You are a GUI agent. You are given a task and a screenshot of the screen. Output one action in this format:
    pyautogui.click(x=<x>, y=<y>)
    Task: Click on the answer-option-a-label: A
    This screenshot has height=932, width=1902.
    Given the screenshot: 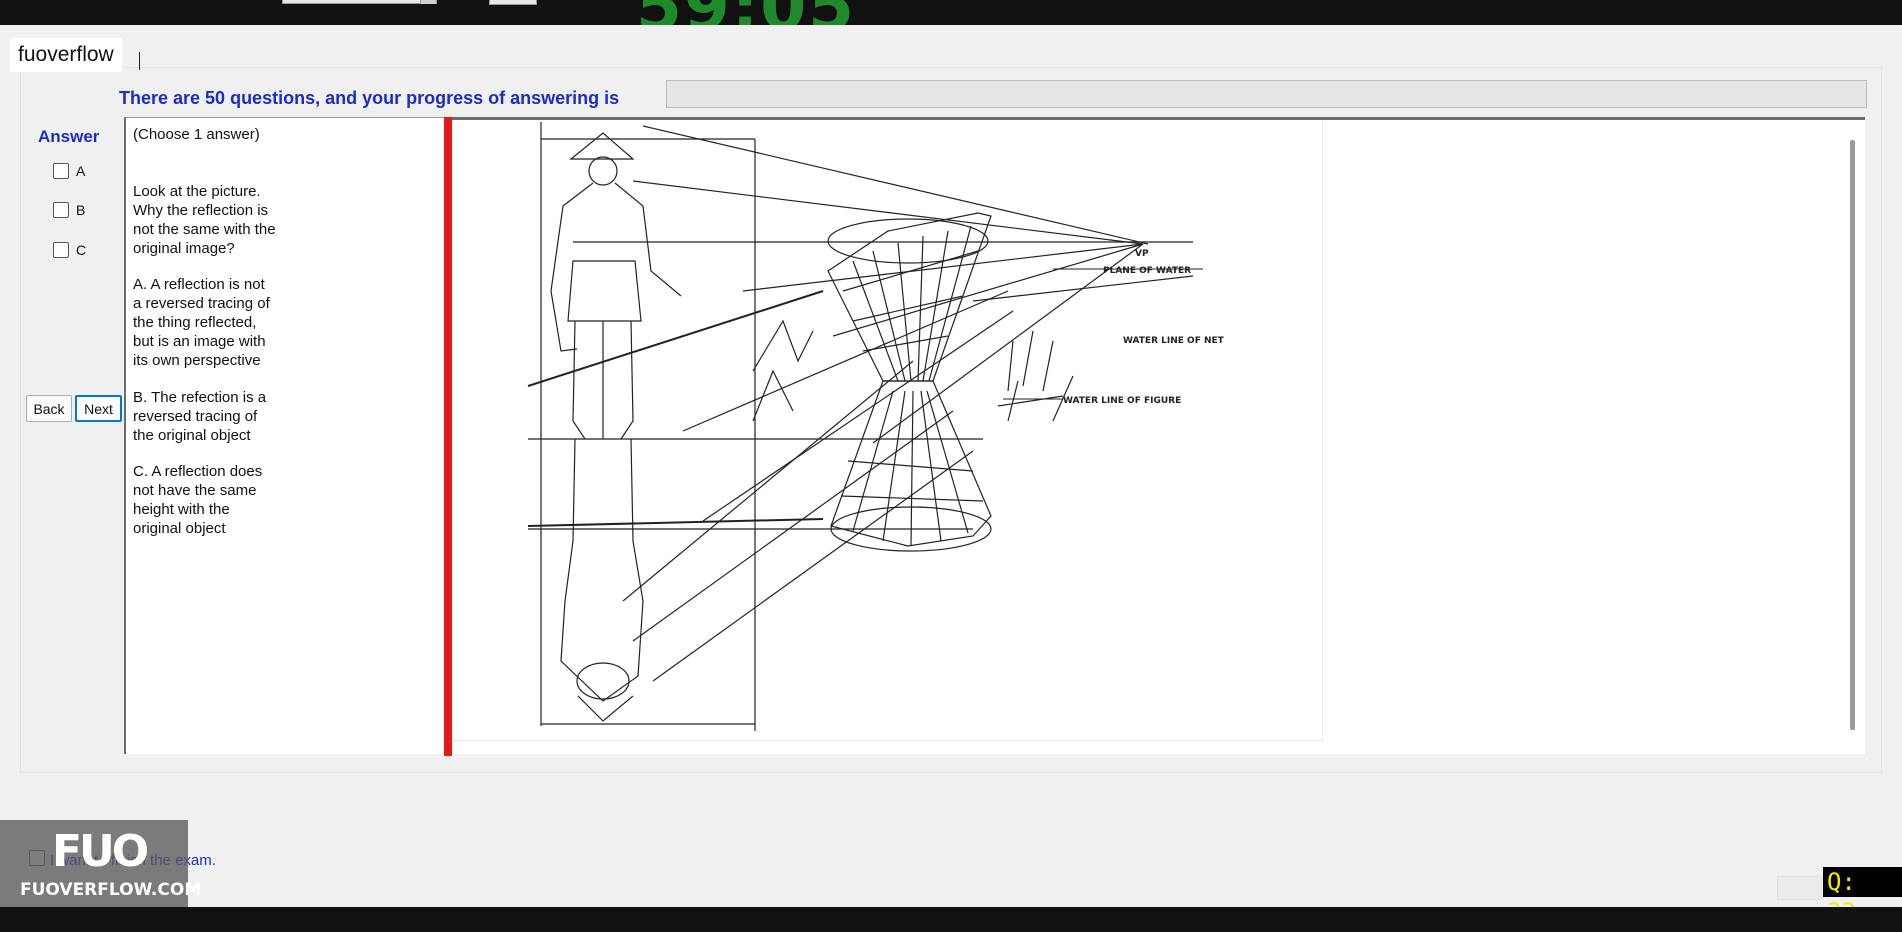 What is the action you would take?
    pyautogui.click(x=81, y=171)
    